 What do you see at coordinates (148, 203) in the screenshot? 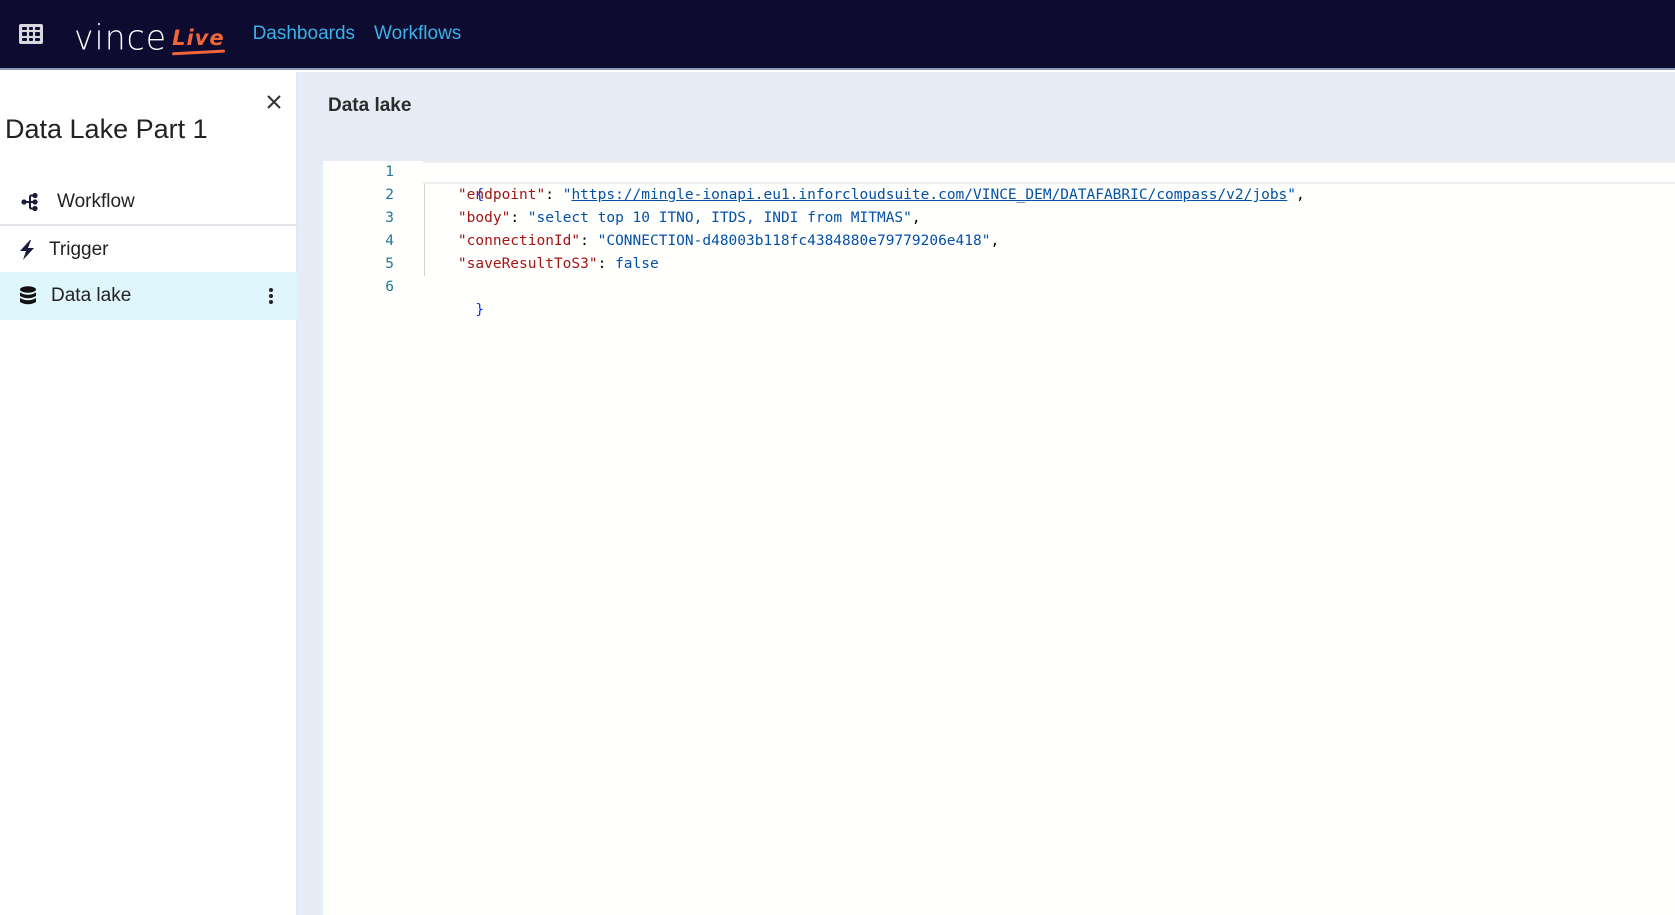
I see `sidebar-item-workflow: Workflow` at bounding box center [148, 203].